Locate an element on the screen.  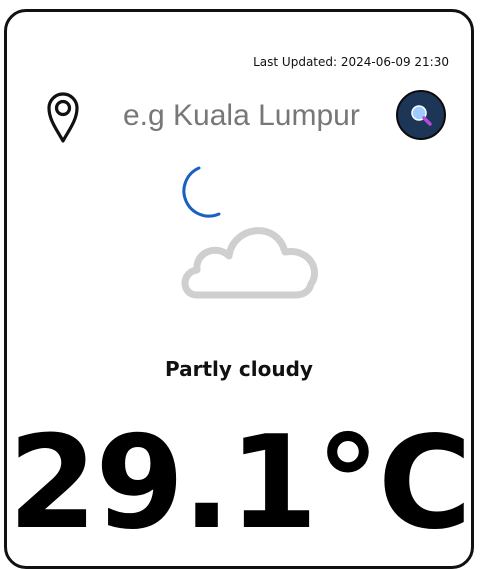
search-button is located at coordinates (421, 115).